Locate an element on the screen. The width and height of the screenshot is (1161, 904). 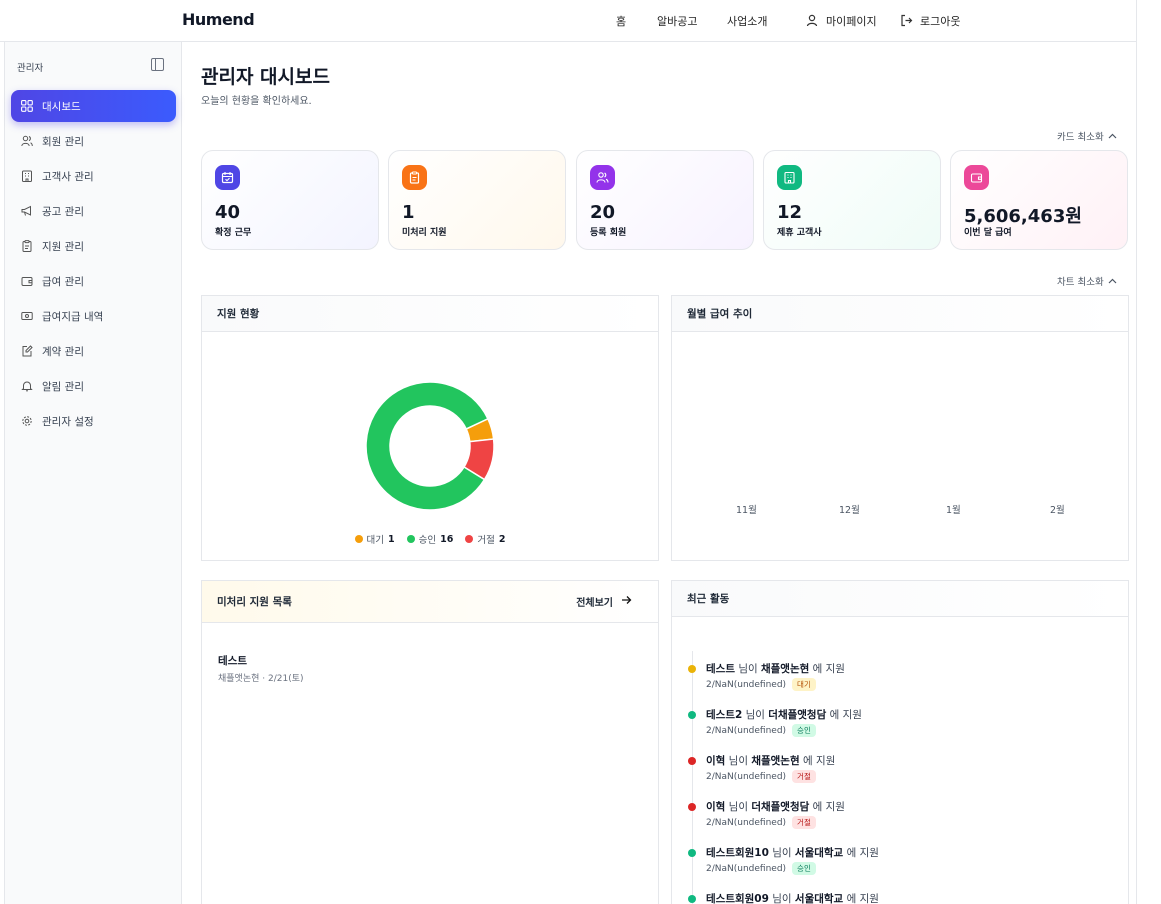
stat-value: 40 is located at coordinates (228, 212).